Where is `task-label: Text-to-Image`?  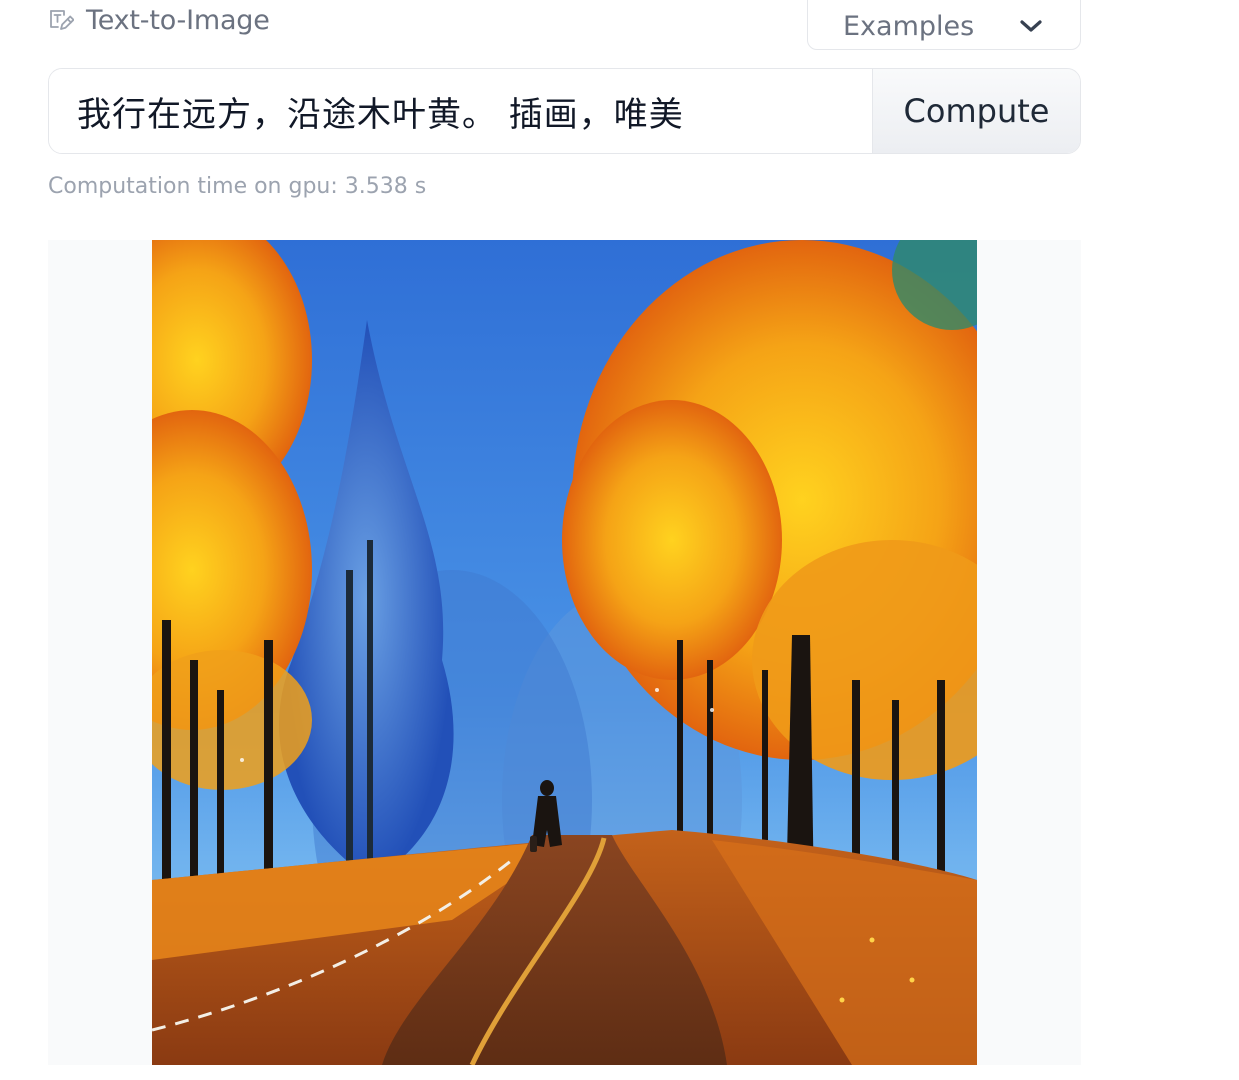 task-label: Text-to-Image is located at coordinates (178, 20).